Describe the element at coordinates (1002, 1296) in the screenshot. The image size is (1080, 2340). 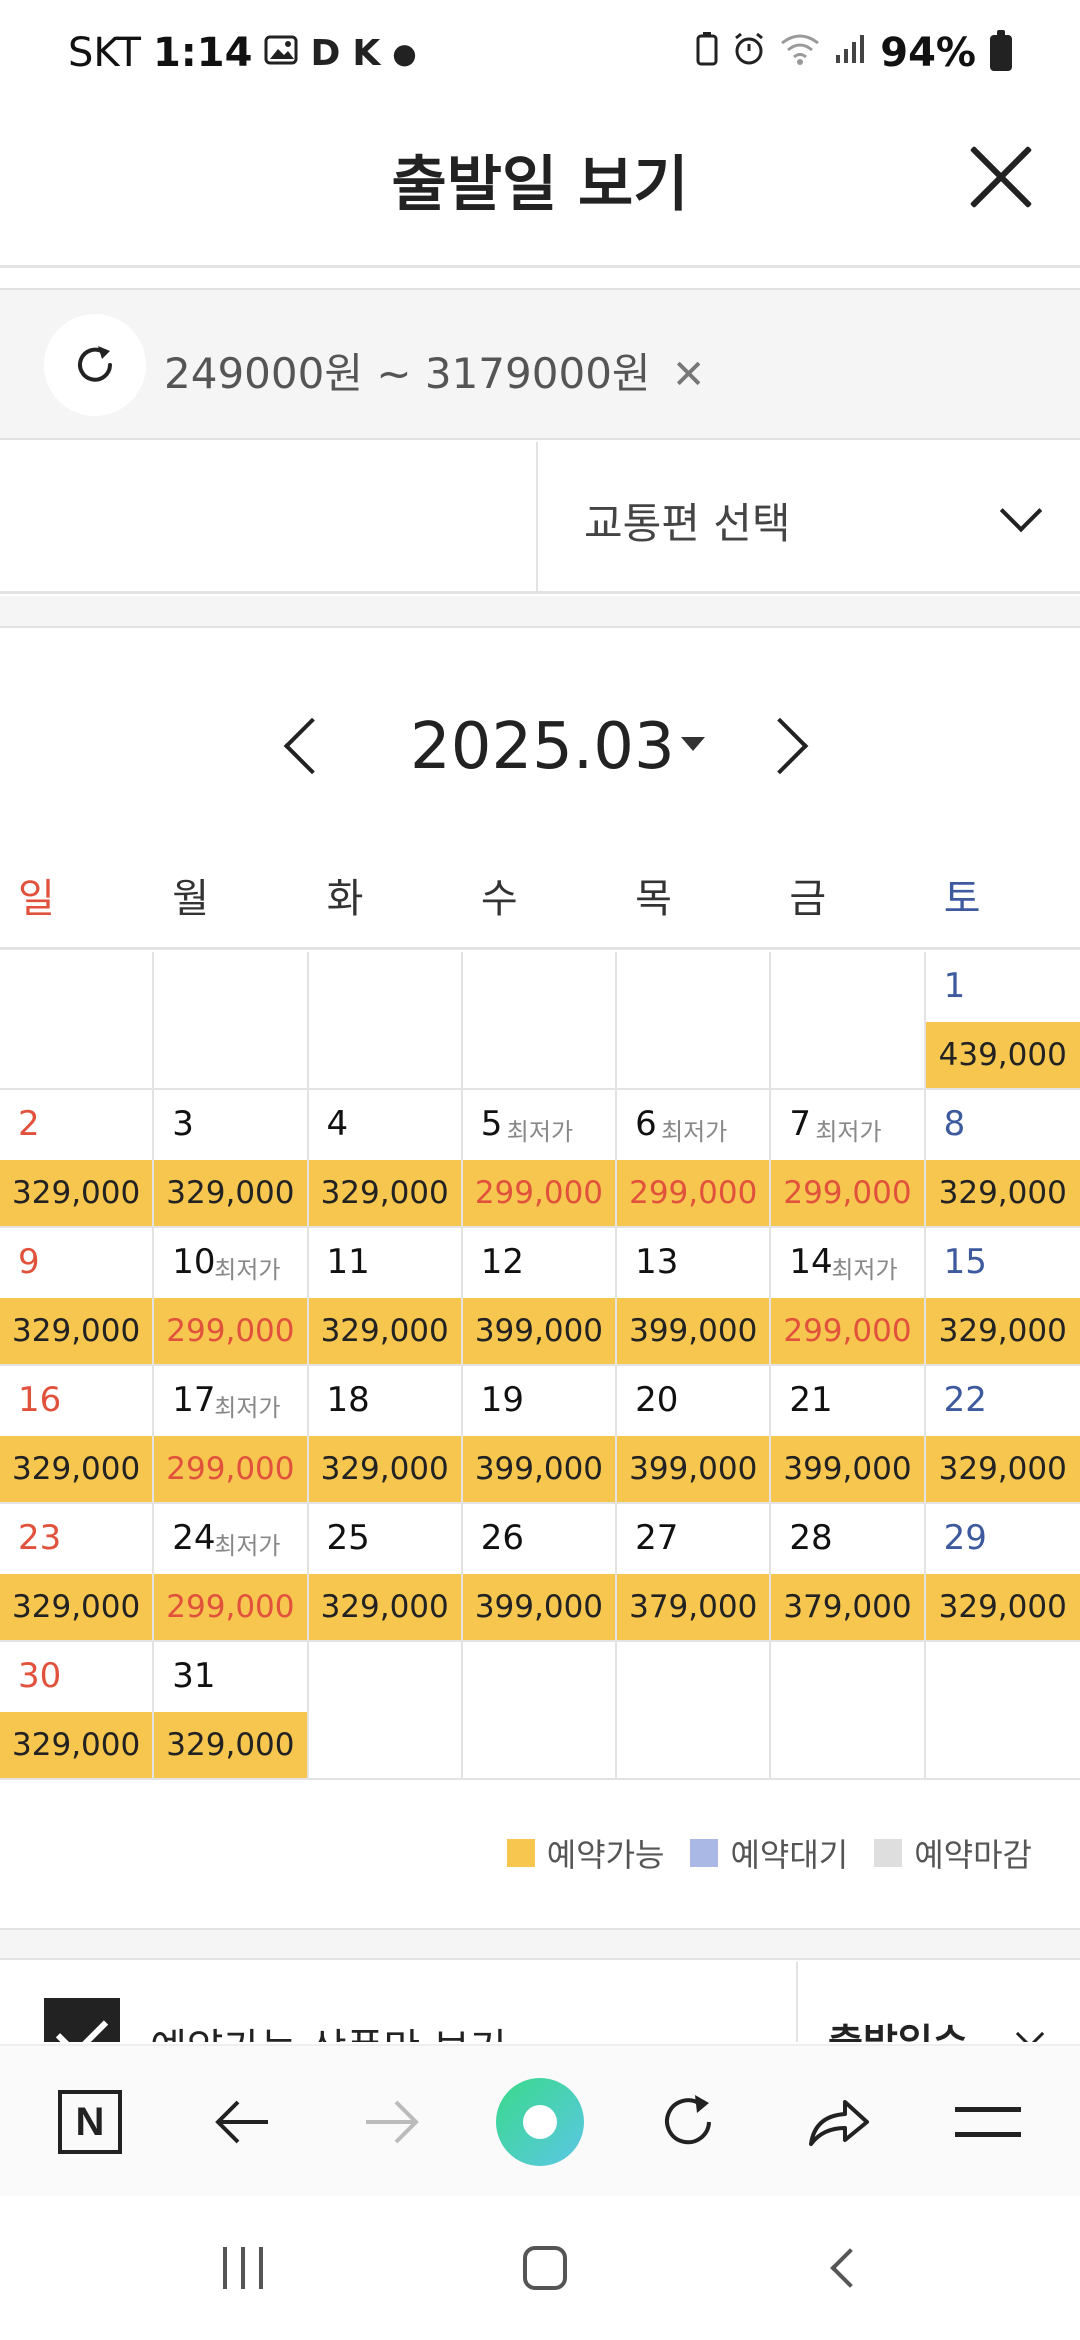
I see `calendar-day-cell: 15 329,000` at that location.